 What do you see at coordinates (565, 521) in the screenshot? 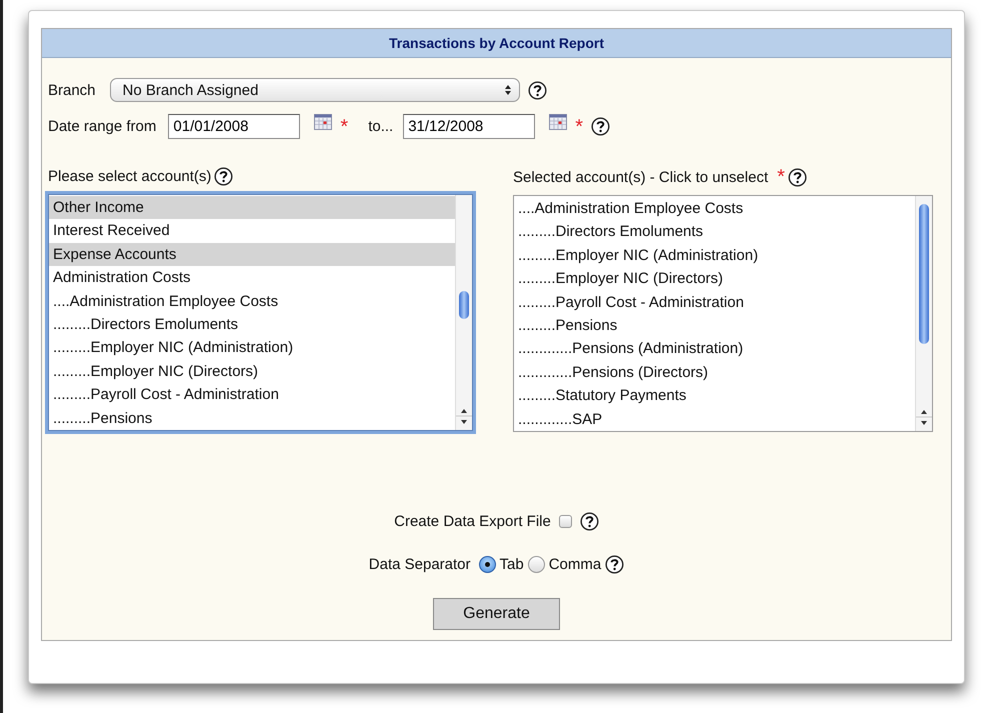
I see `export-checkbox` at bounding box center [565, 521].